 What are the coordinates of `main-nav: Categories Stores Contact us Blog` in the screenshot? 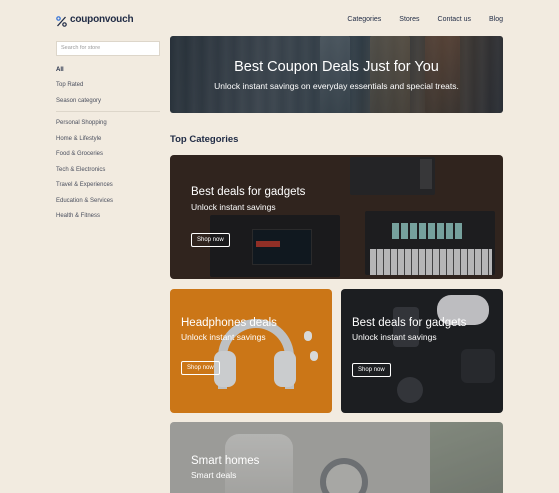 It's located at (425, 19).